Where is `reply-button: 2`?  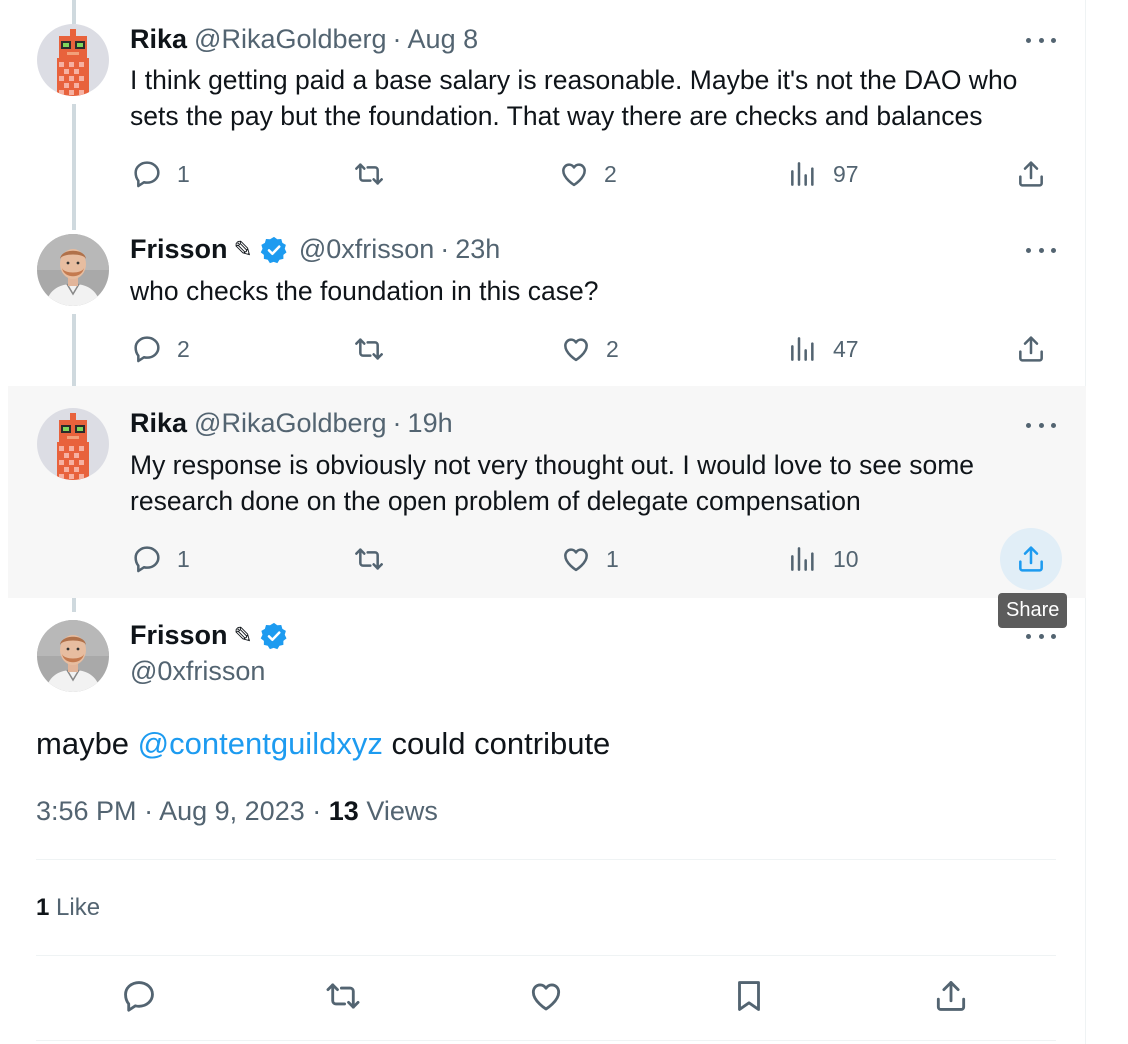
reply-button: 2 is located at coordinates (160, 349).